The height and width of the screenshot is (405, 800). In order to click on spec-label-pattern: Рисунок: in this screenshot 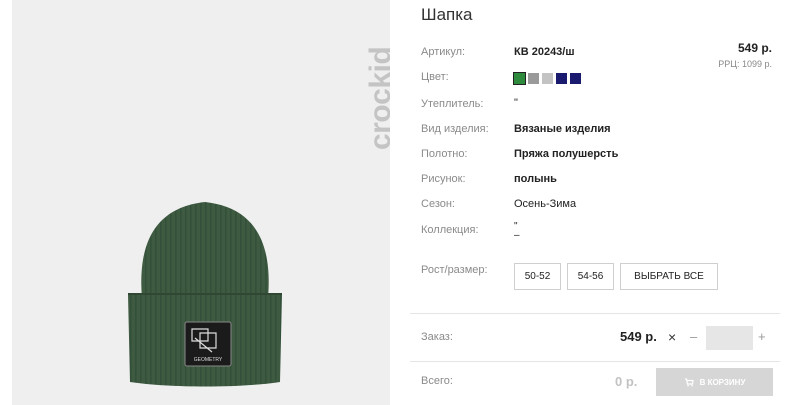, I will do `click(443, 179)`.